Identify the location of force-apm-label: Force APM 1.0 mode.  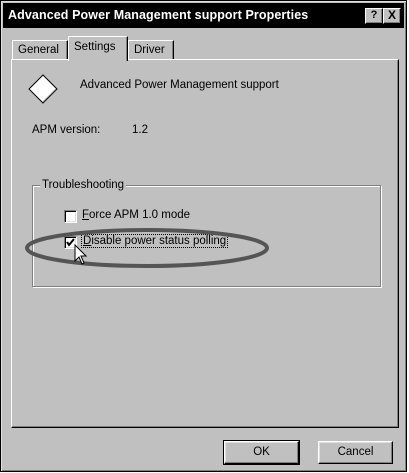
(136, 215).